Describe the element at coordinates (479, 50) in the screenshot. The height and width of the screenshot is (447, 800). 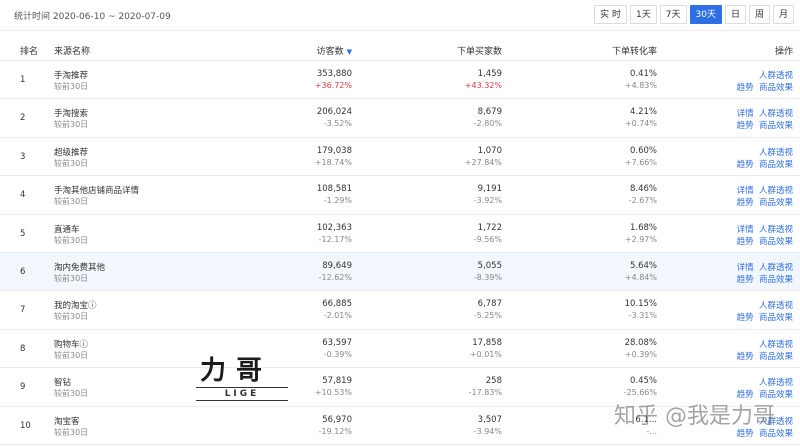
I see `col-buyers: 下单买家数` at that location.